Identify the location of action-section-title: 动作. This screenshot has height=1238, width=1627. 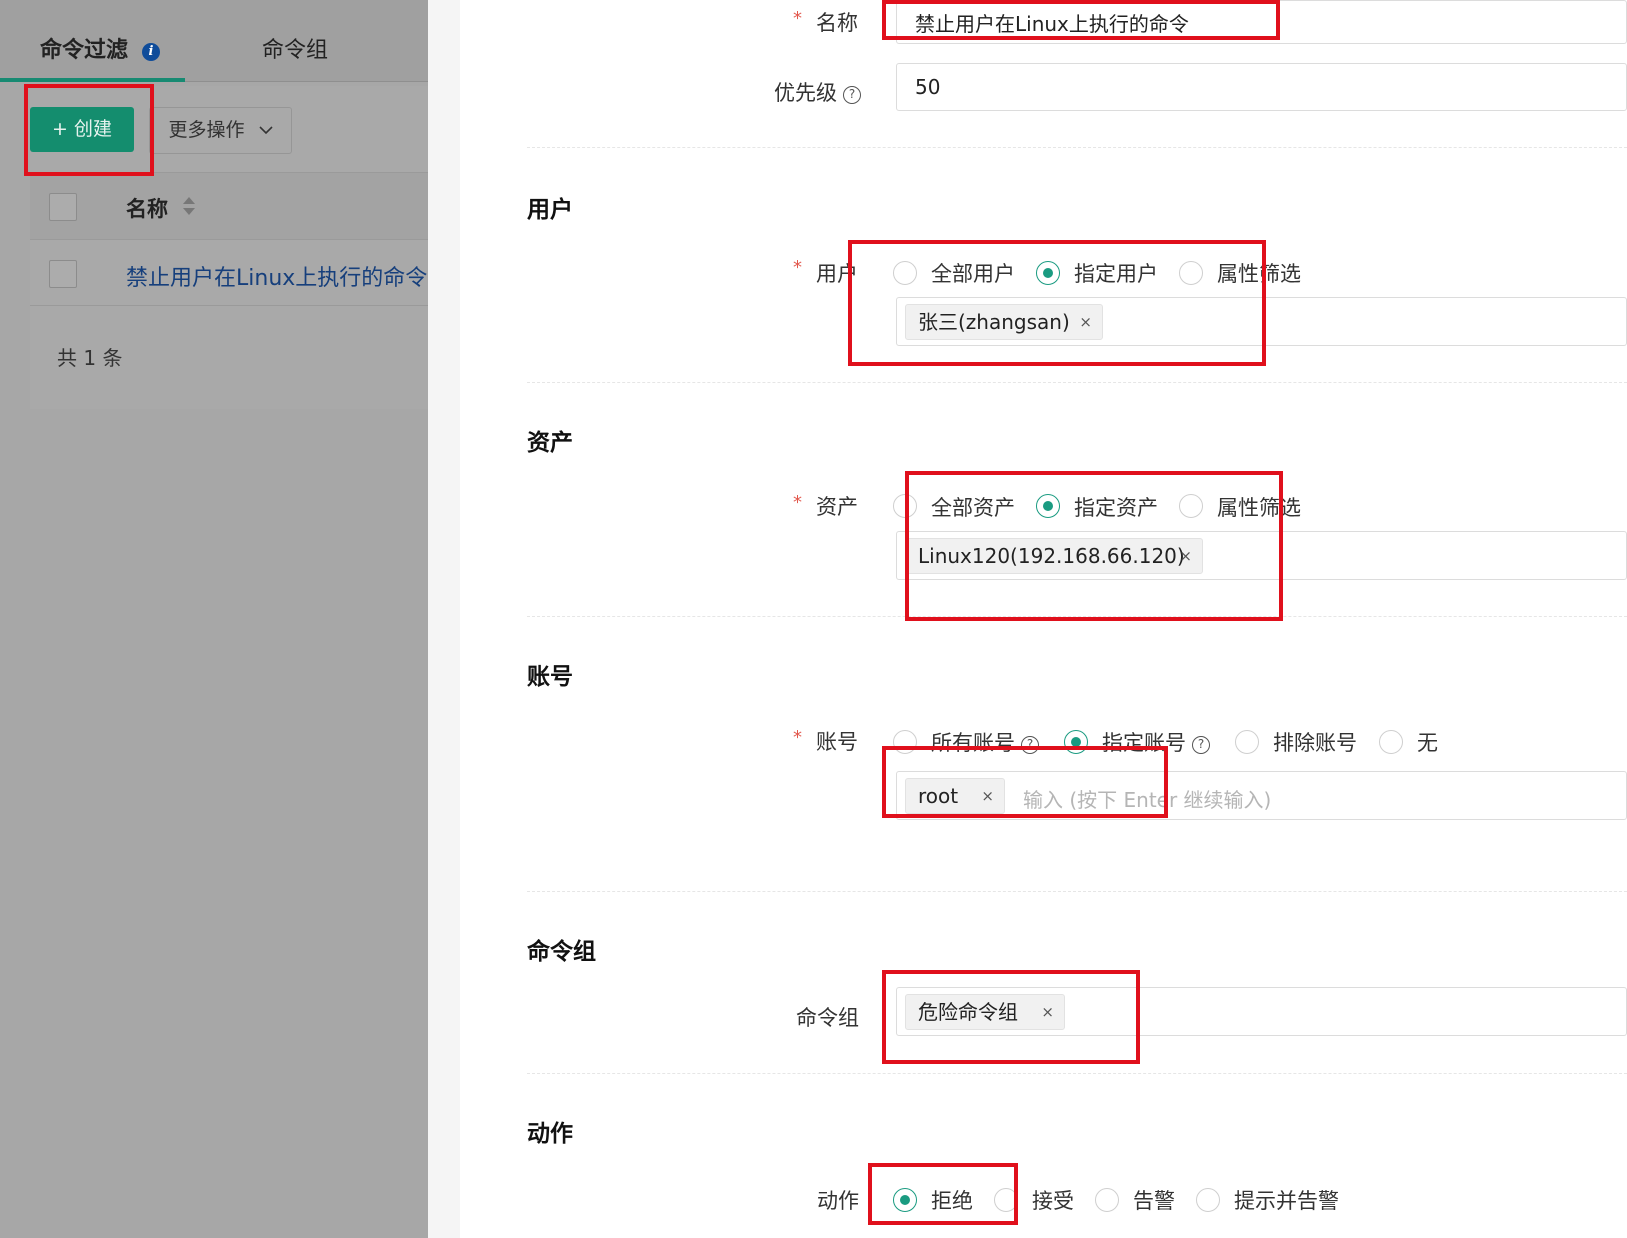
(550, 1134).